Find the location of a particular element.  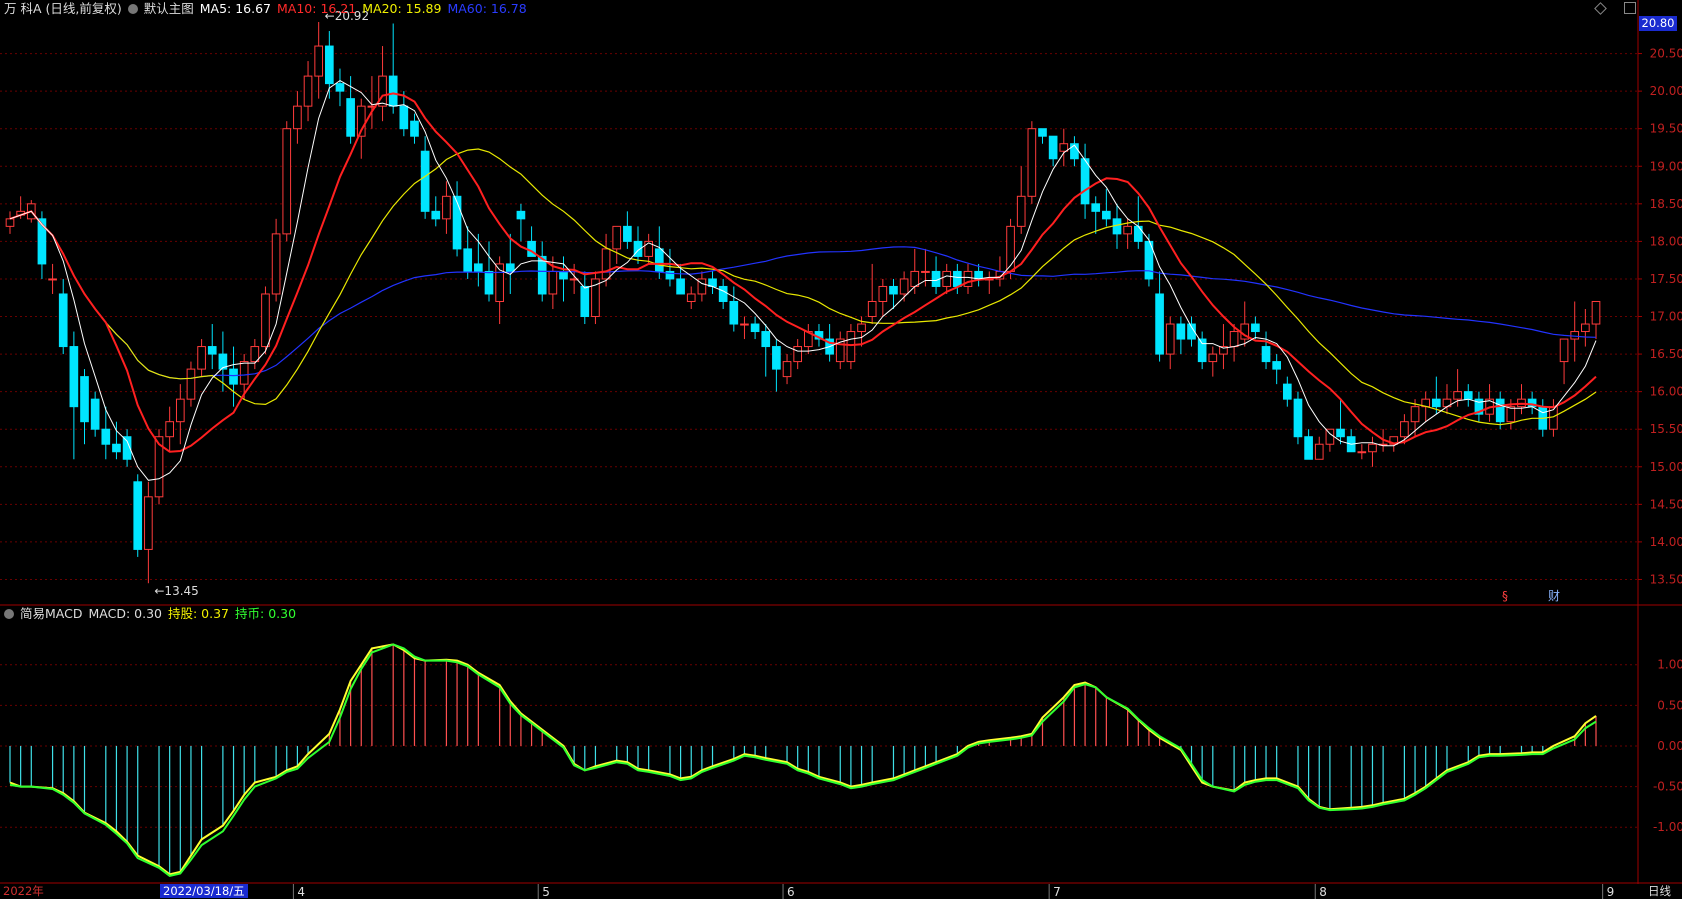

ma60-value: MA60: 16.78 is located at coordinates (487, 8).